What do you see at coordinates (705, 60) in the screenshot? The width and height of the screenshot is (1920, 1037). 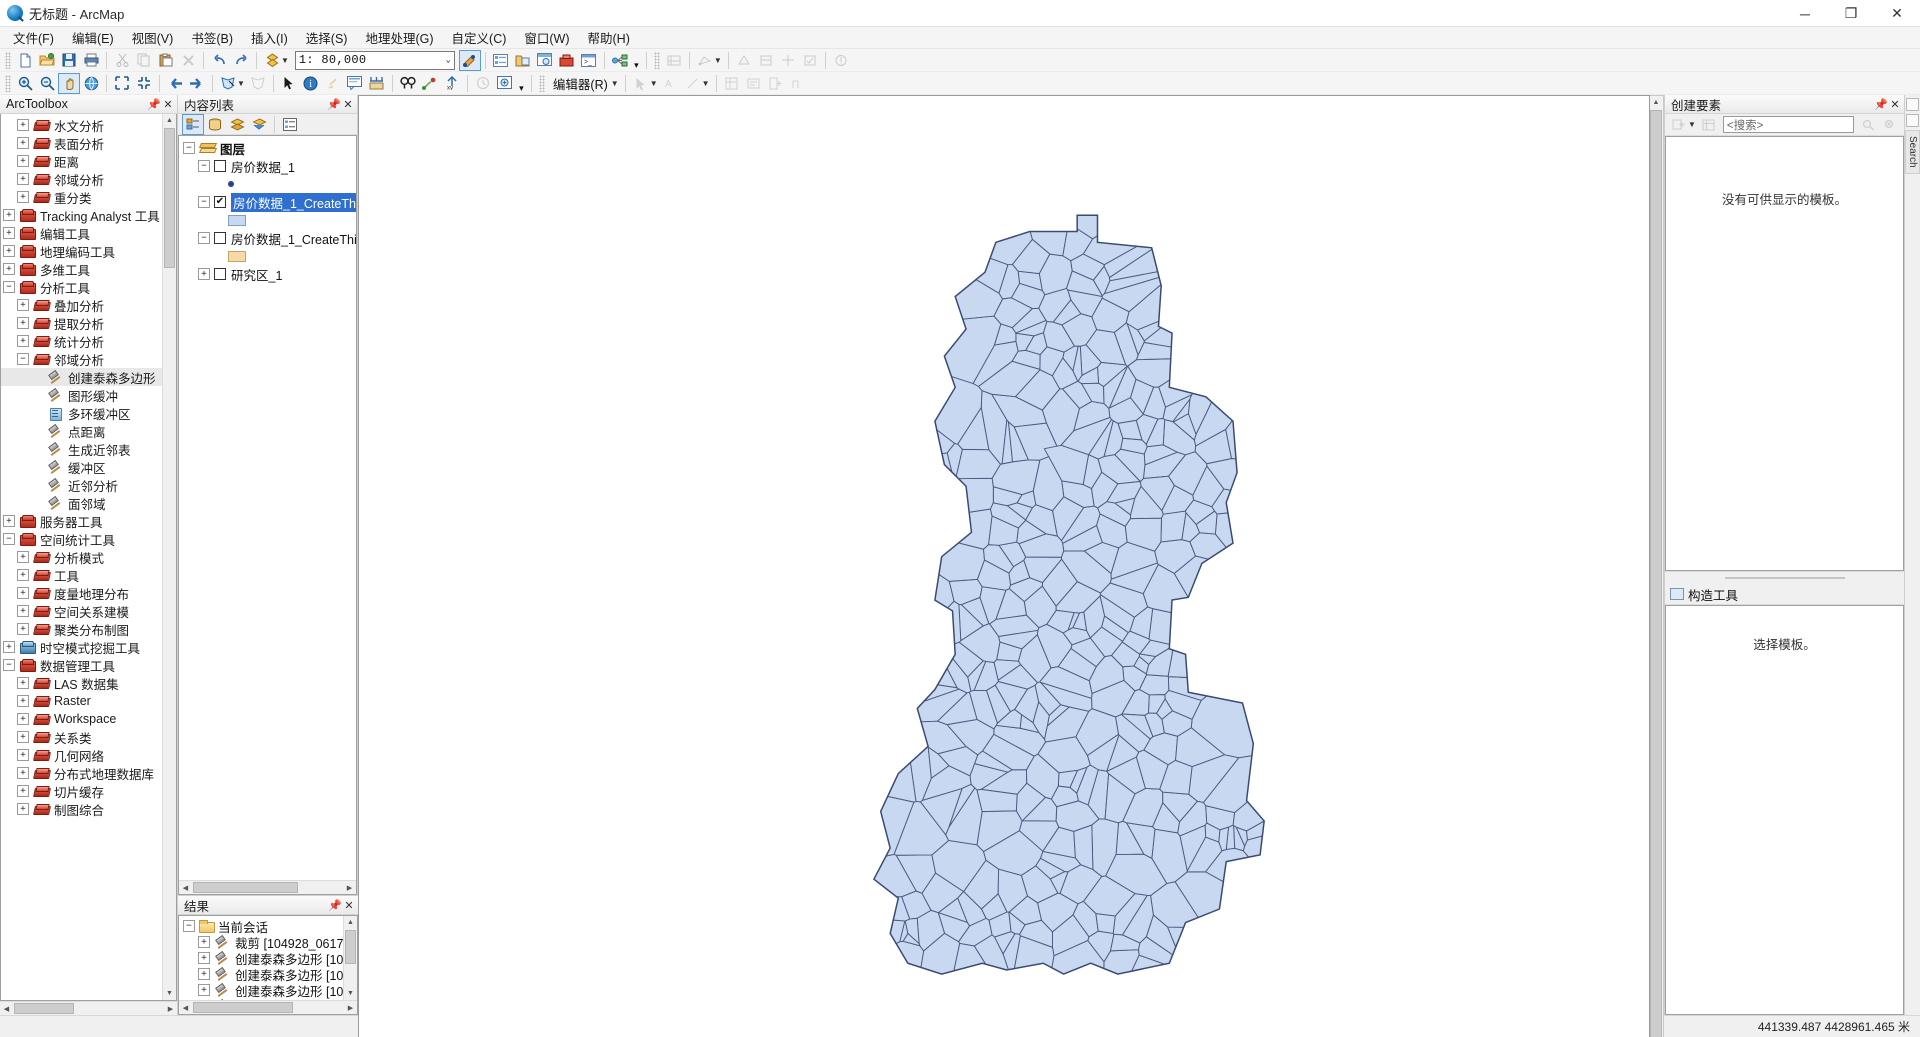 I see `topology-edit-icon` at bounding box center [705, 60].